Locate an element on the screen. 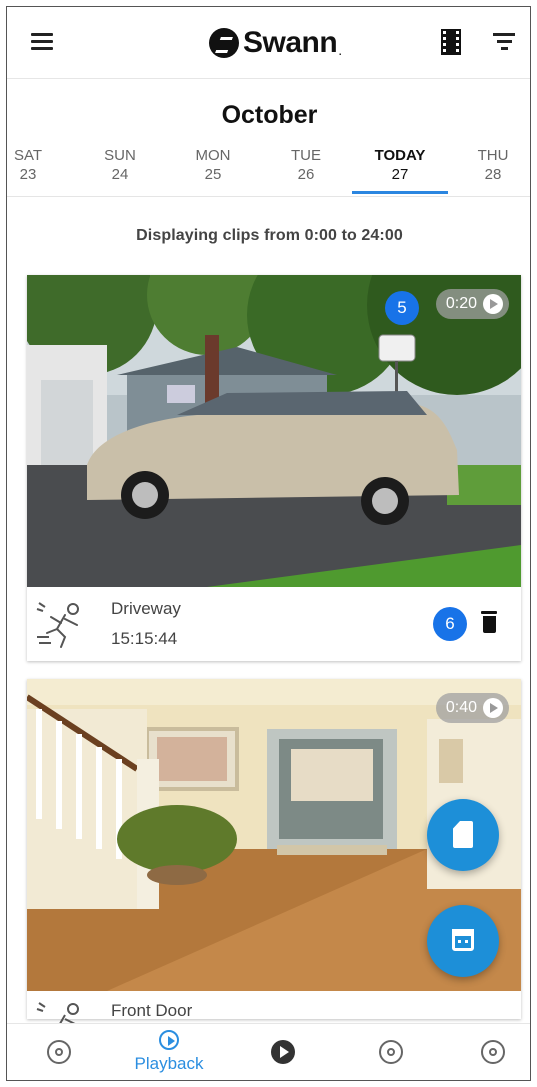  sd-card-icon is located at coordinates (463, 834).